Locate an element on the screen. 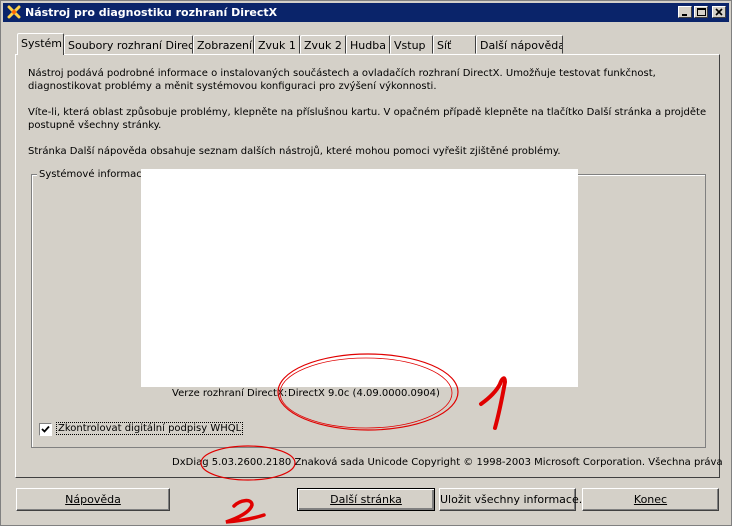 The image size is (732, 526). tab-music: Hudba is located at coordinates (368, 44).